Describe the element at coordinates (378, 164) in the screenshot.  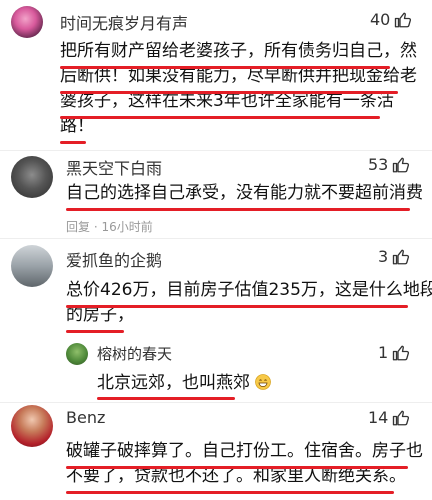
I see `like-count-value: 53` at that location.